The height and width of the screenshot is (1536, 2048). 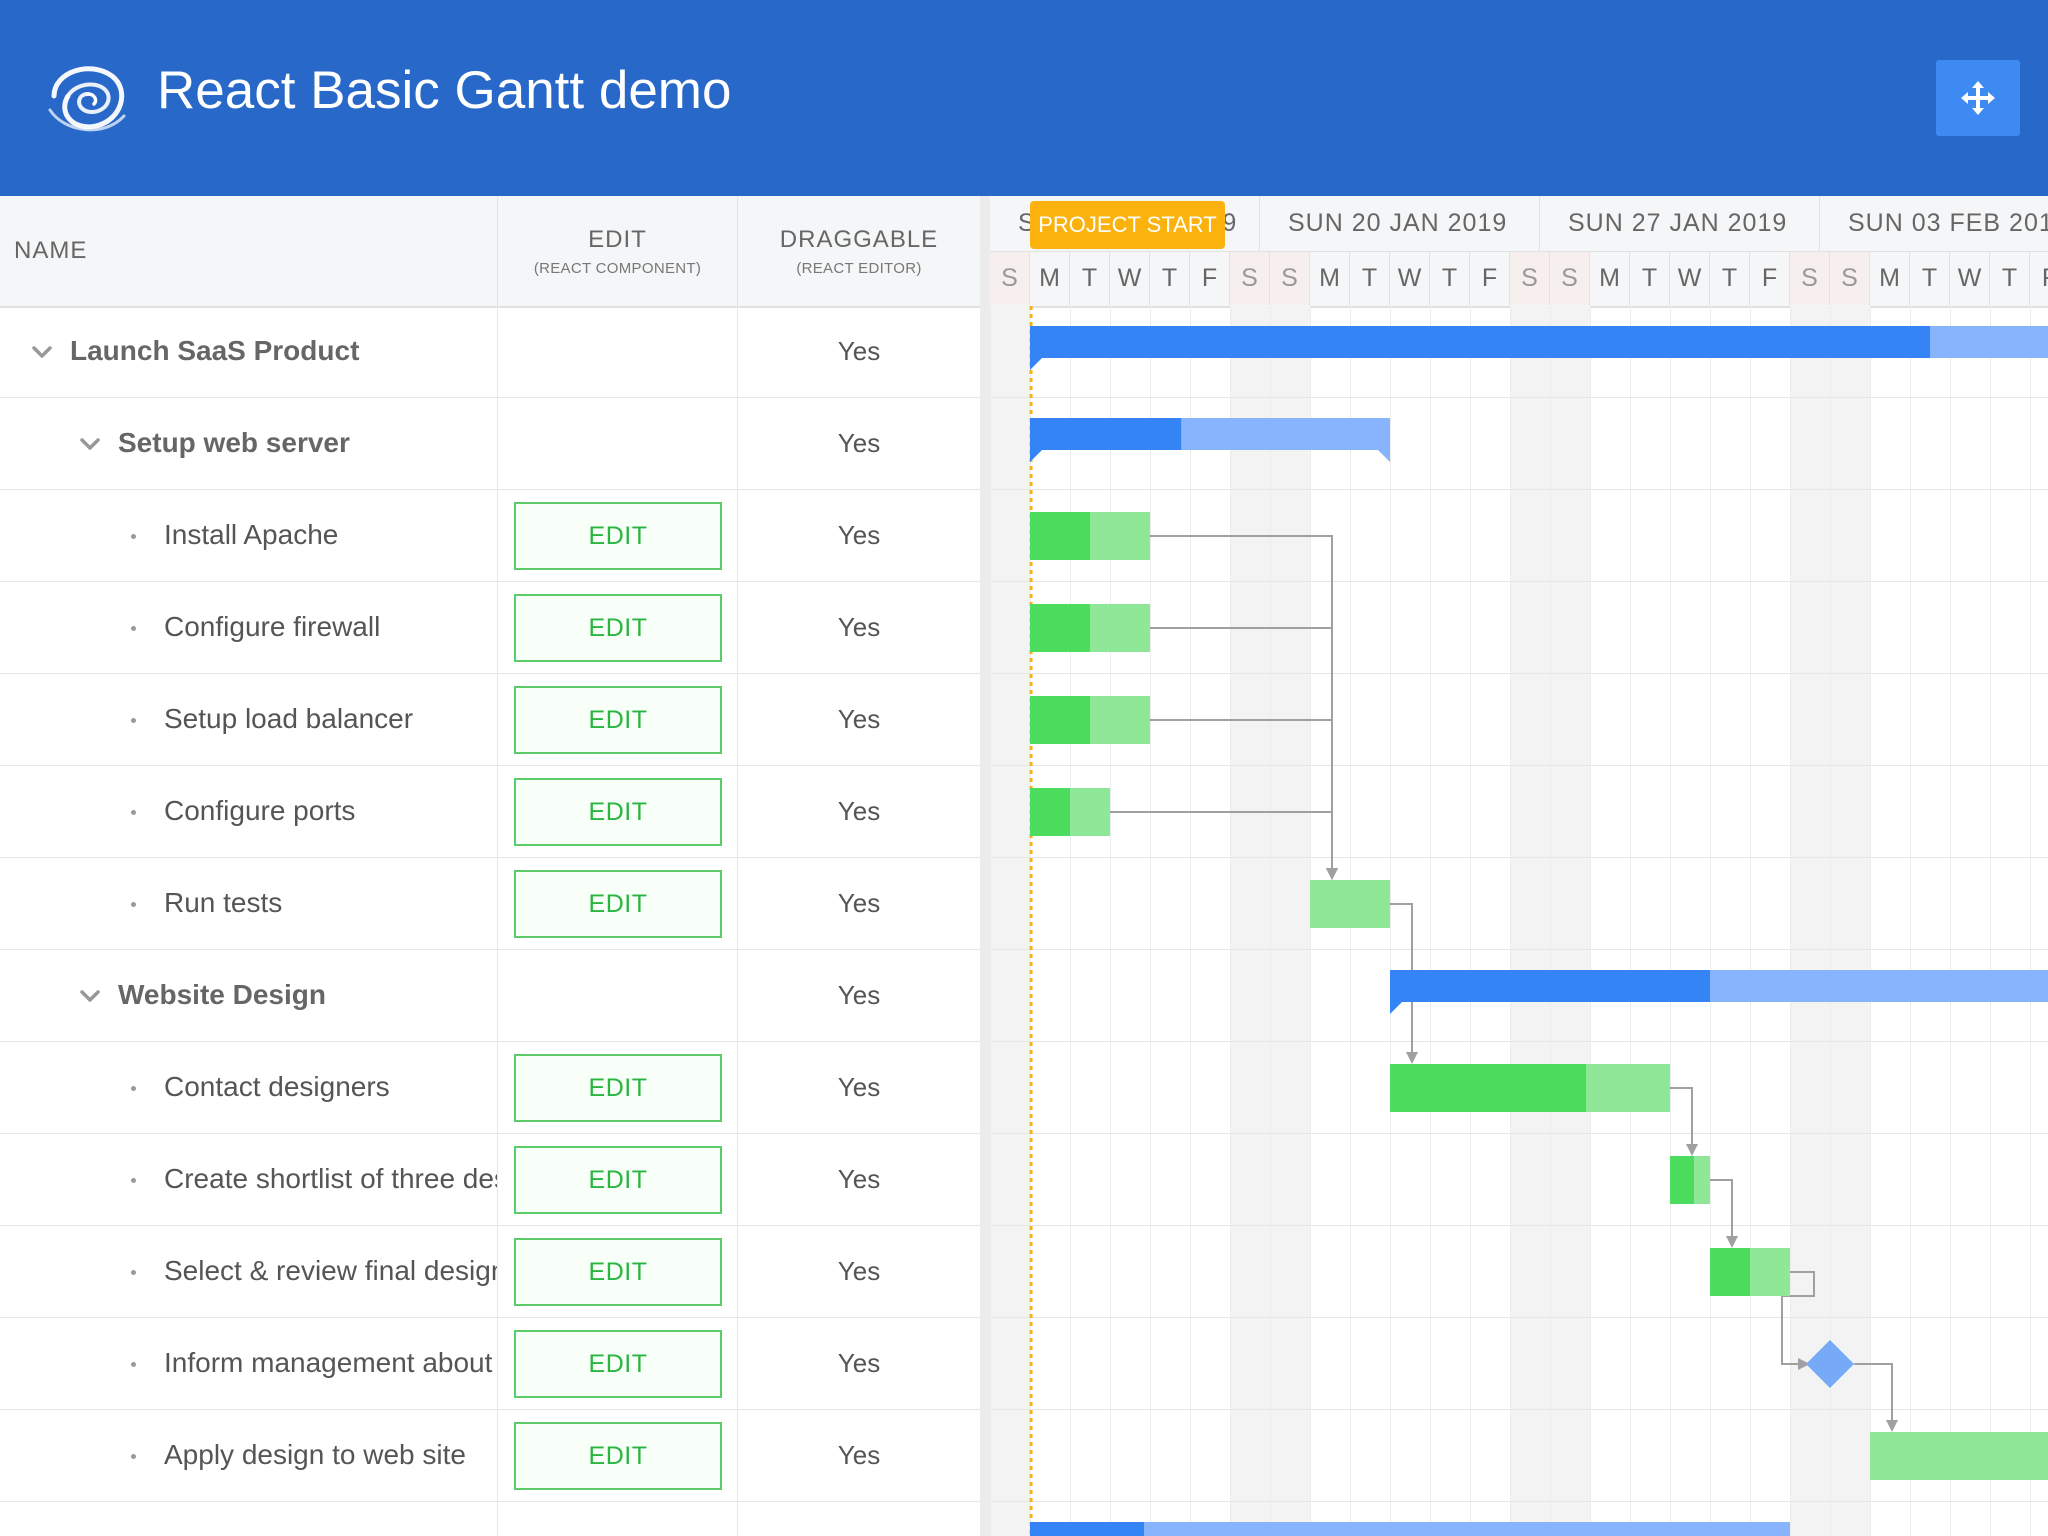 What do you see at coordinates (490, 536) in the screenshot?
I see `table-row: Install Apache EDIT Yes` at bounding box center [490, 536].